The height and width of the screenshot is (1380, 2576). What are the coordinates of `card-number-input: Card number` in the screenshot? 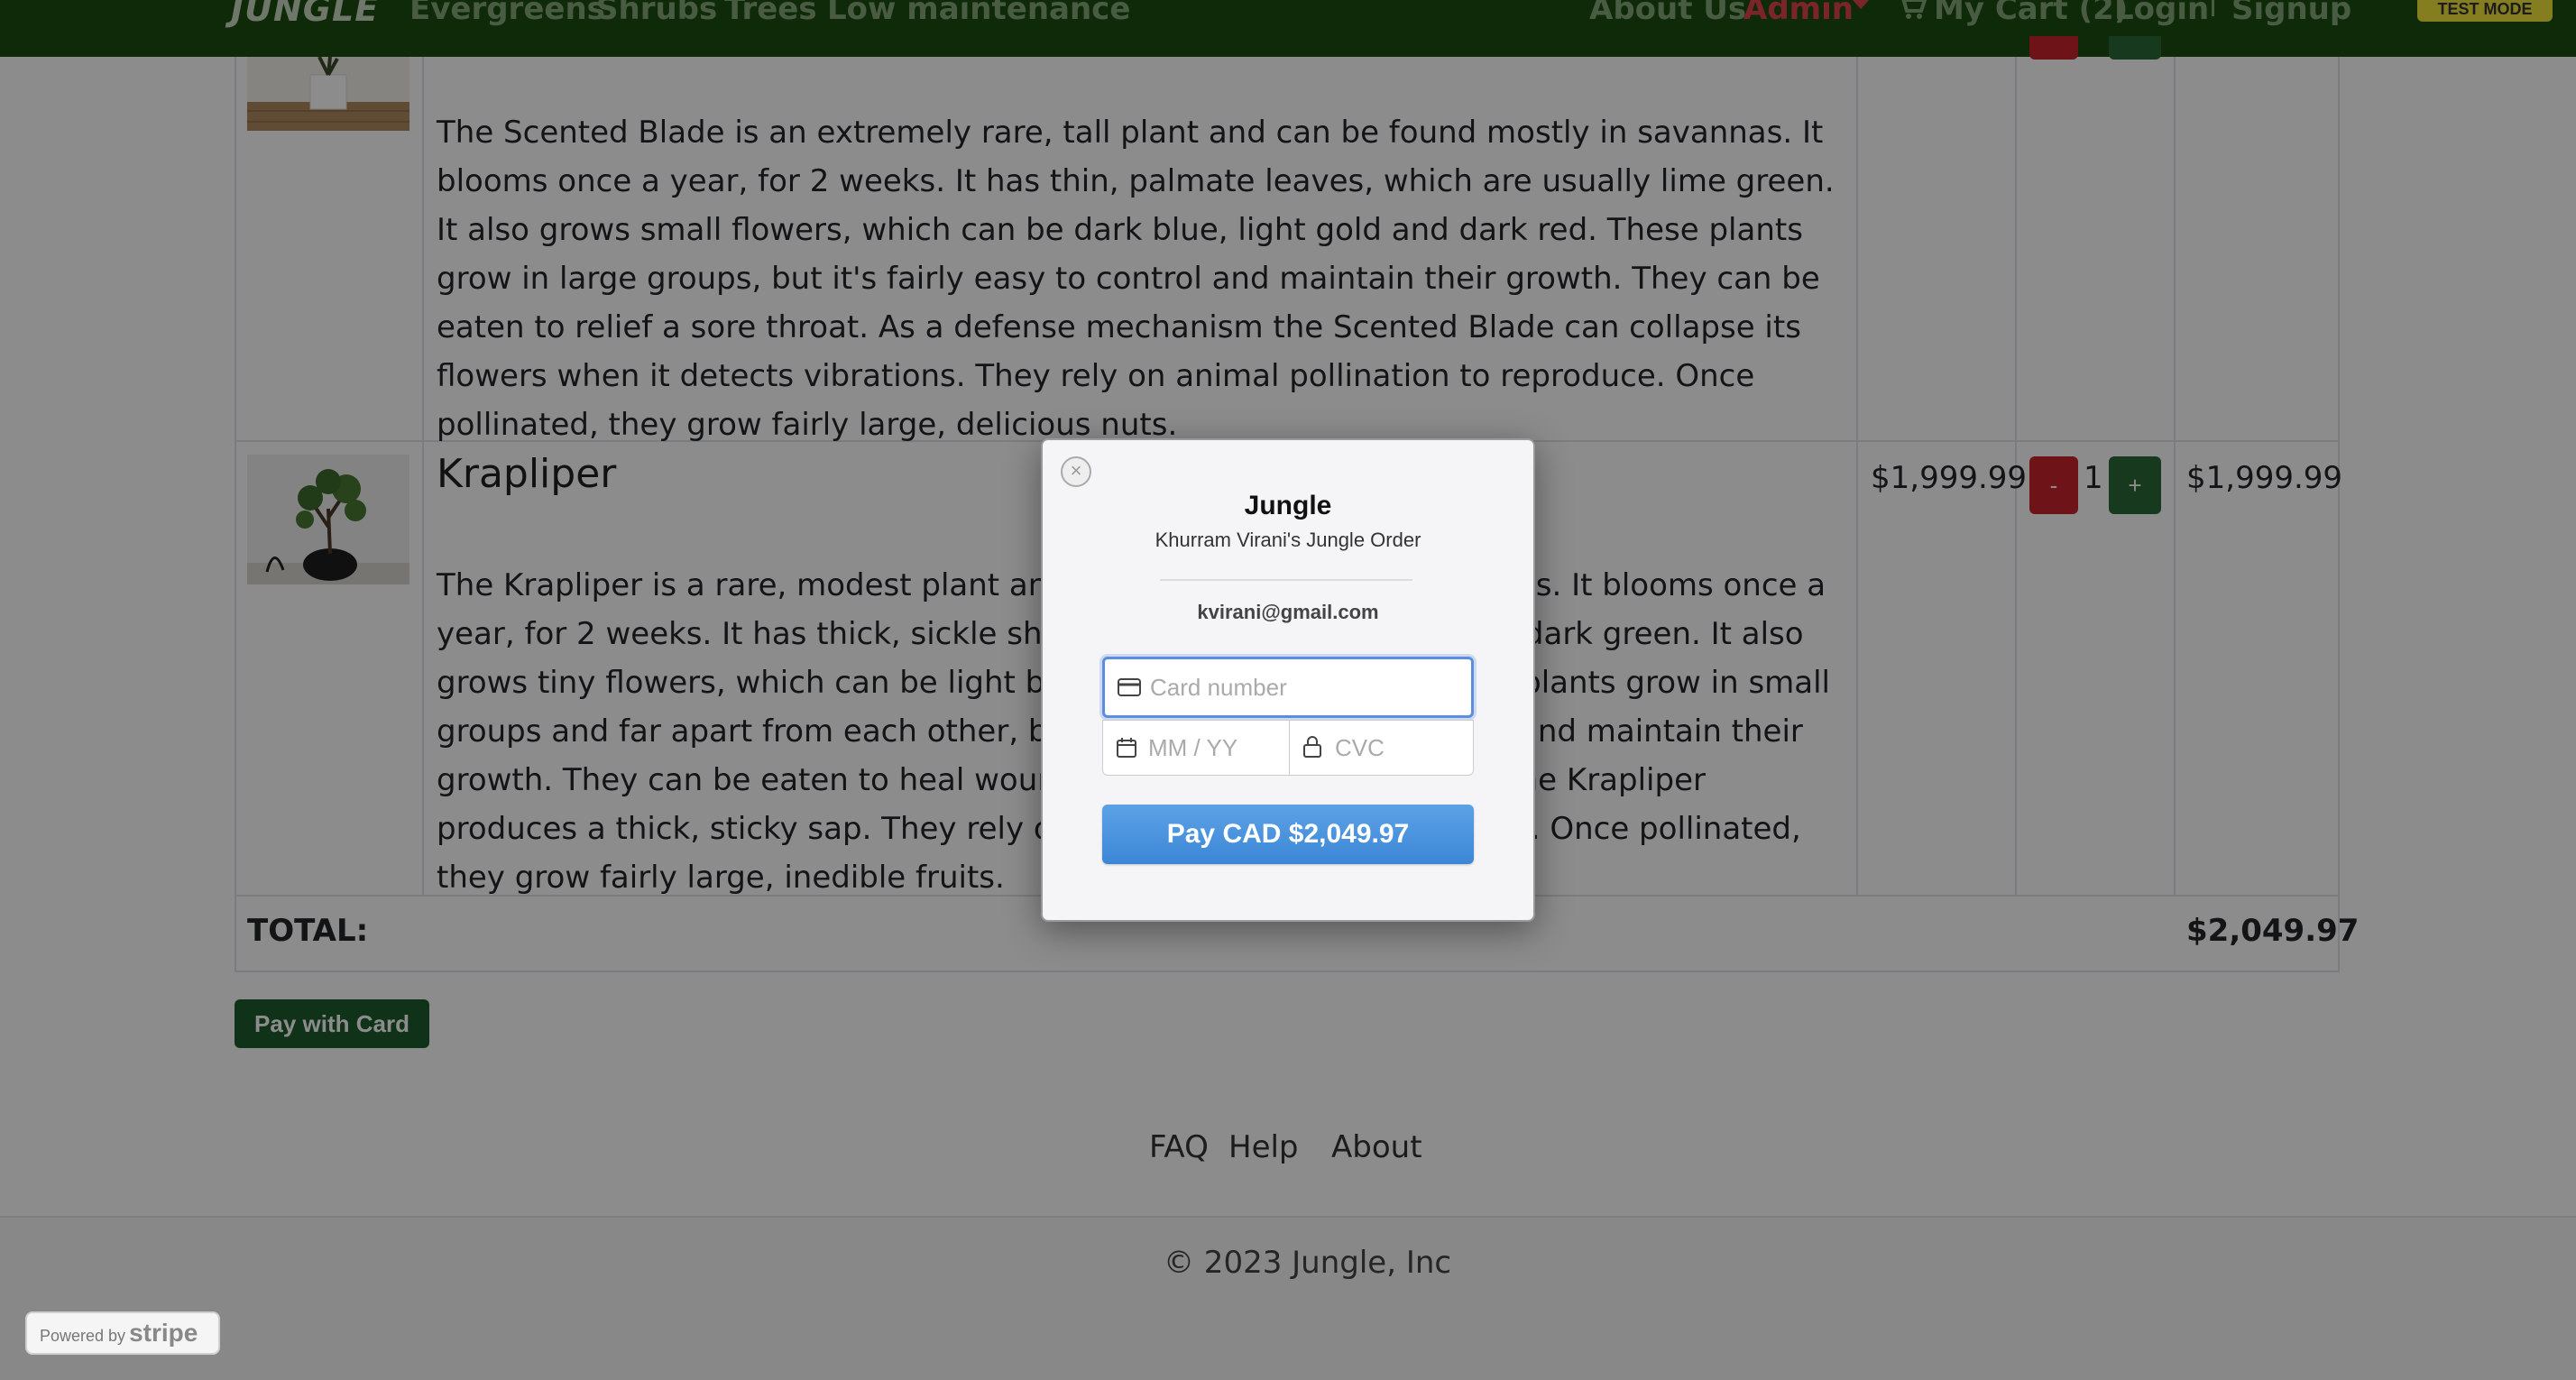 It's located at (1288, 687).